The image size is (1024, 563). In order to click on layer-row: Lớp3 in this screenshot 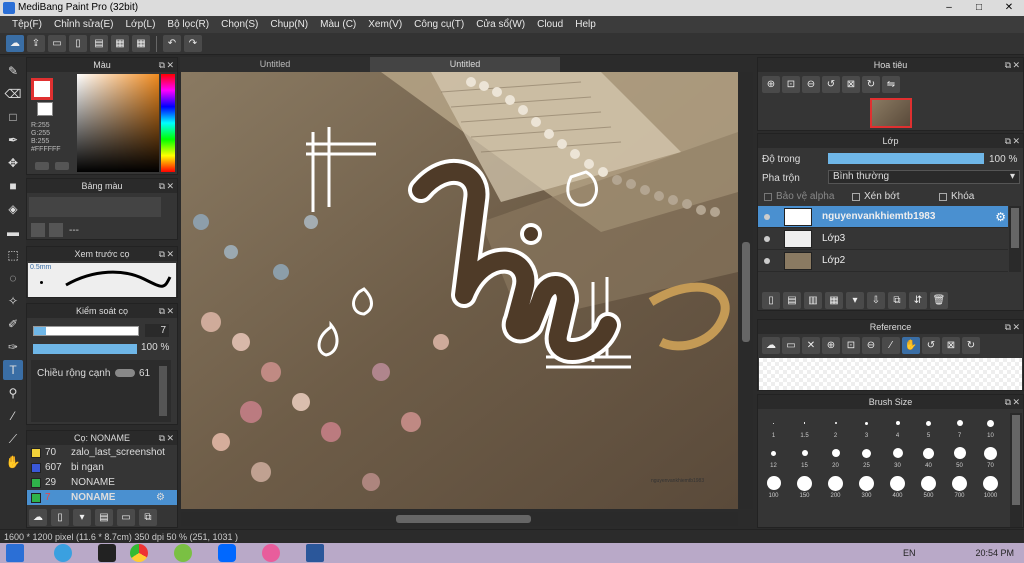, I will do `click(883, 239)`.